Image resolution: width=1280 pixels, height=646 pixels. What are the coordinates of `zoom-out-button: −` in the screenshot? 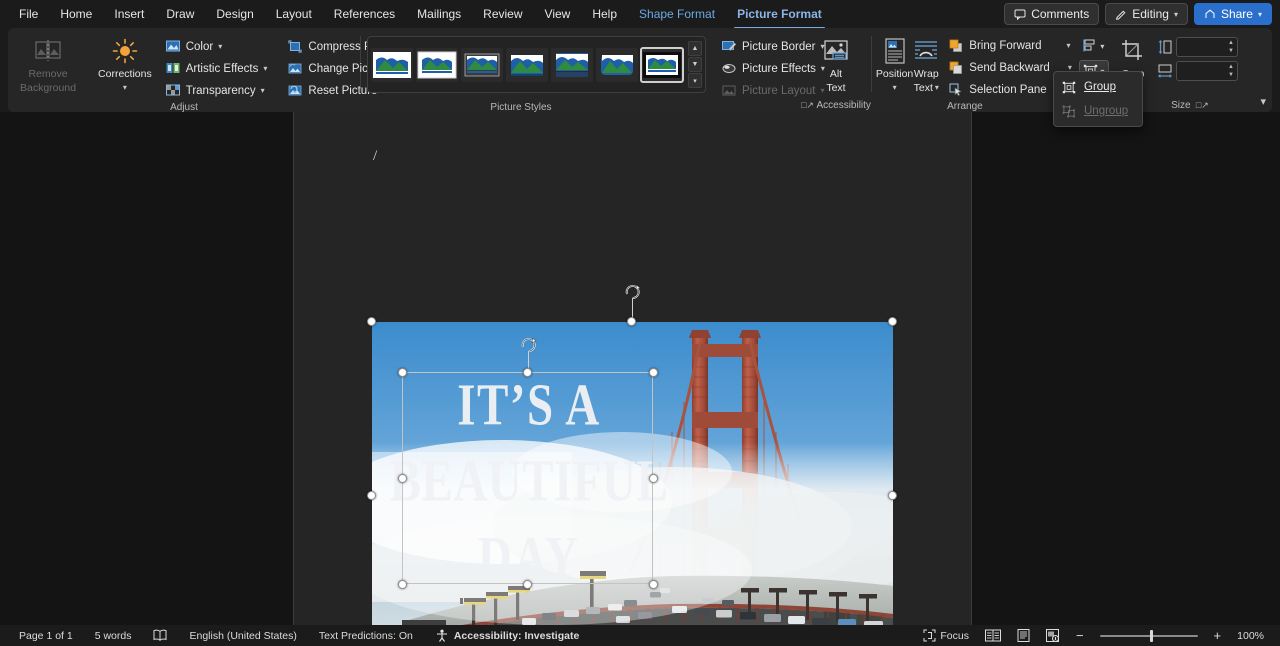 It's located at (1080, 635).